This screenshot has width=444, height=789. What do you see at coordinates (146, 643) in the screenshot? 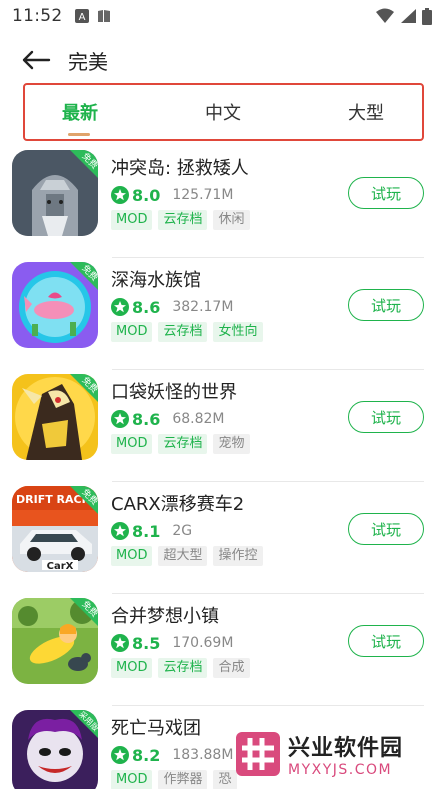
I see `rating-value: 8.5` at bounding box center [146, 643].